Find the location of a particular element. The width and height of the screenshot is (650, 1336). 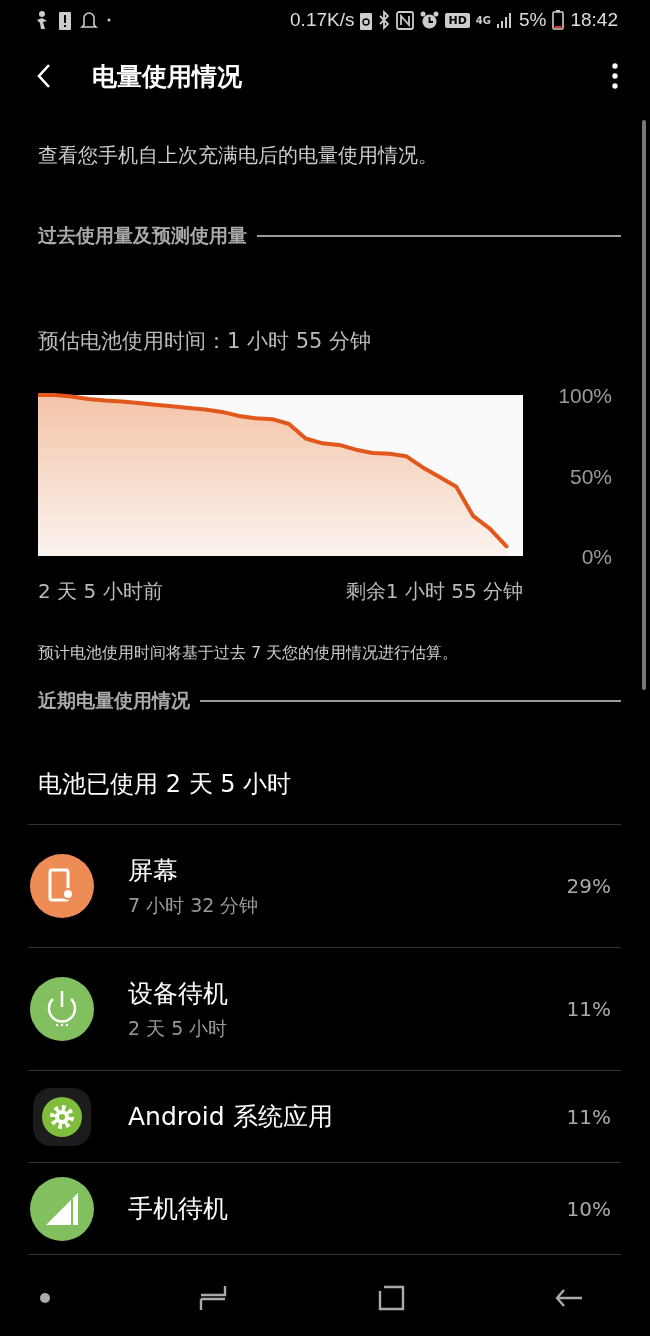

y-tick-label: 0% is located at coordinates (596, 556).